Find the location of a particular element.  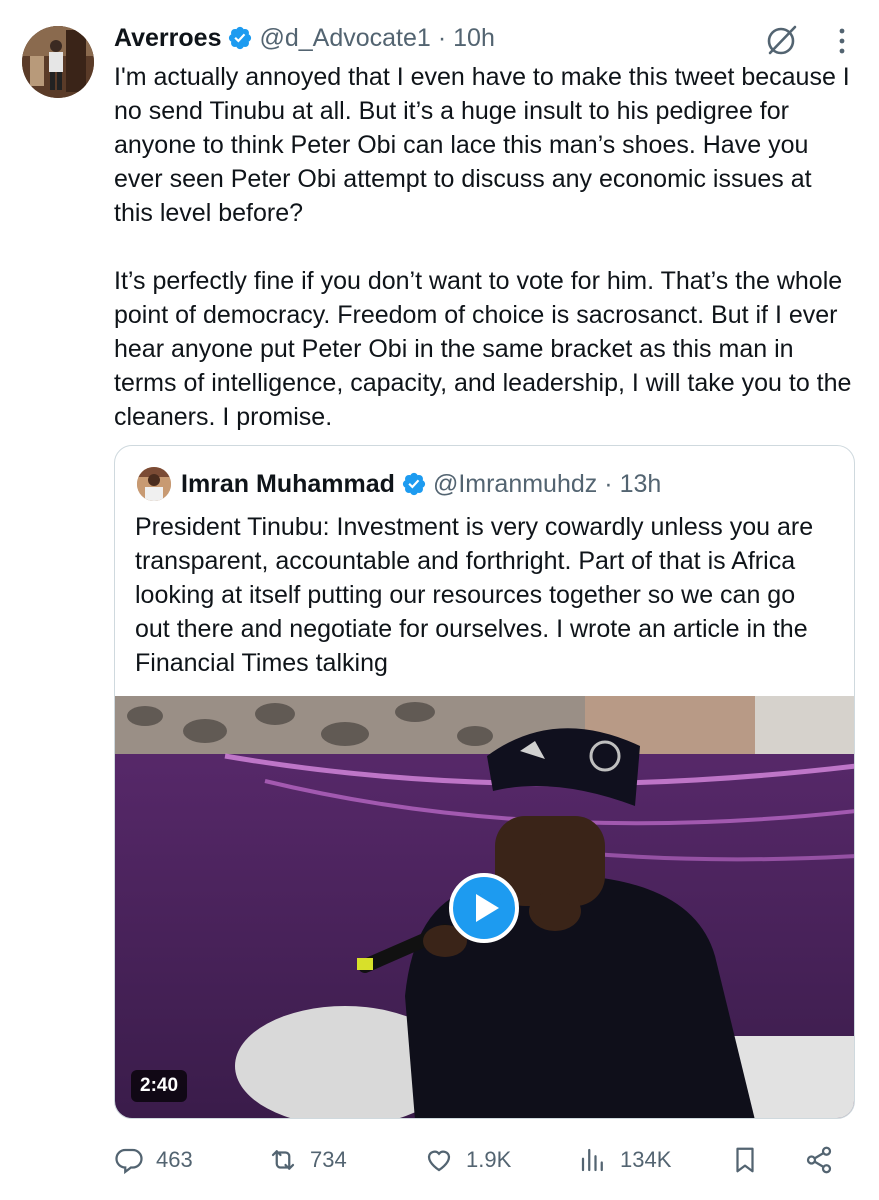

like-icon is located at coordinates (439, 1161).